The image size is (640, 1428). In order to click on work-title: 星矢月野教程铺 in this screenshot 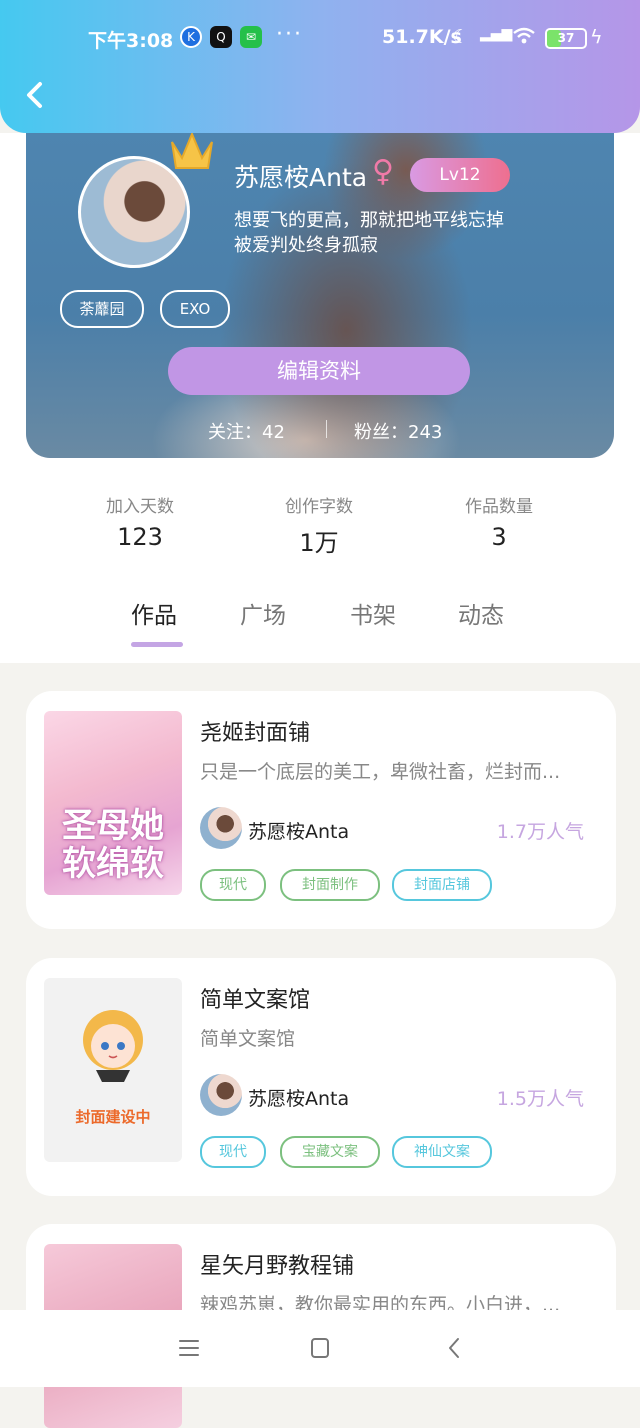, I will do `click(277, 1266)`.